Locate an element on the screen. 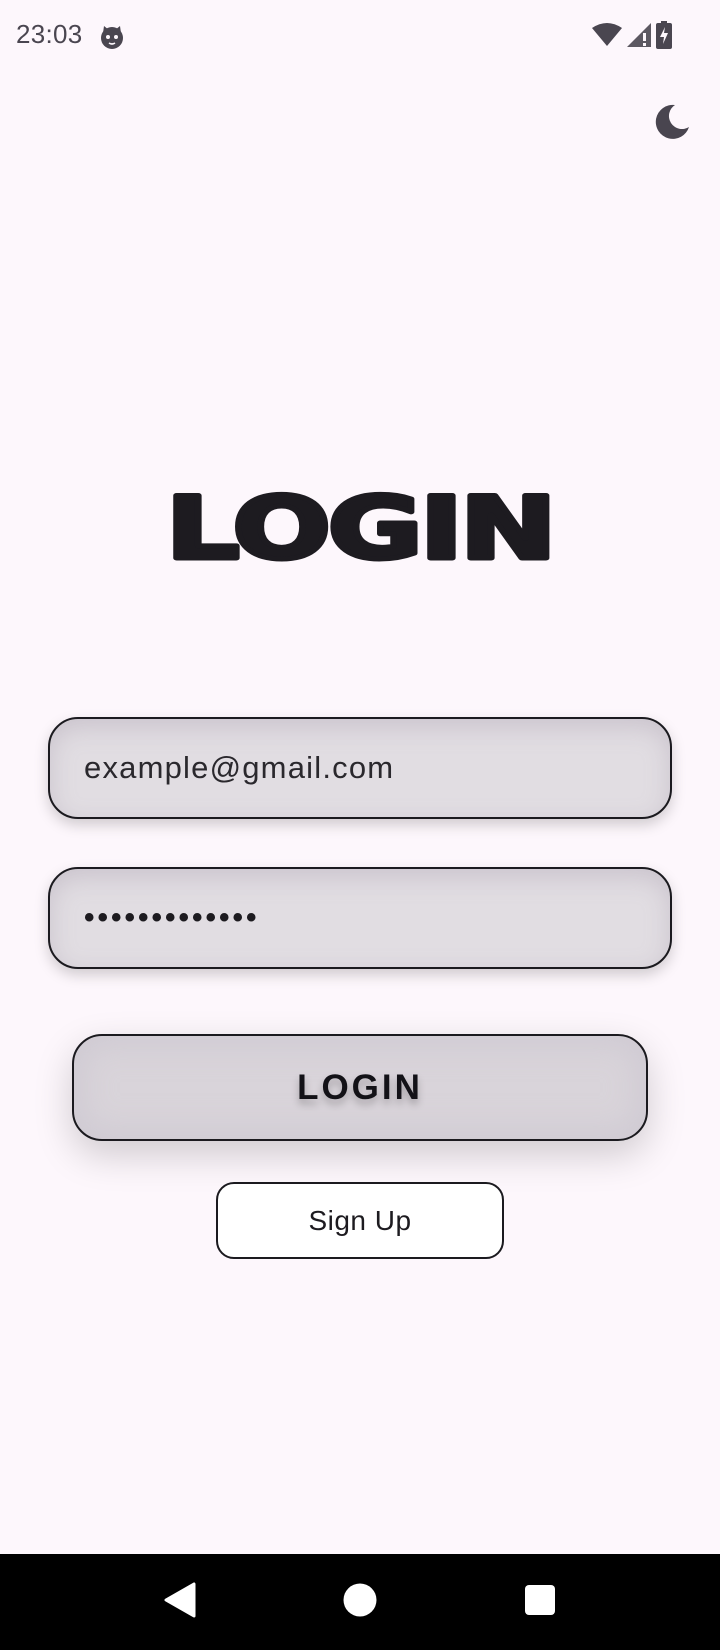 Image resolution: width=720 pixels, height=1650 pixels. email-input is located at coordinates (360, 768).